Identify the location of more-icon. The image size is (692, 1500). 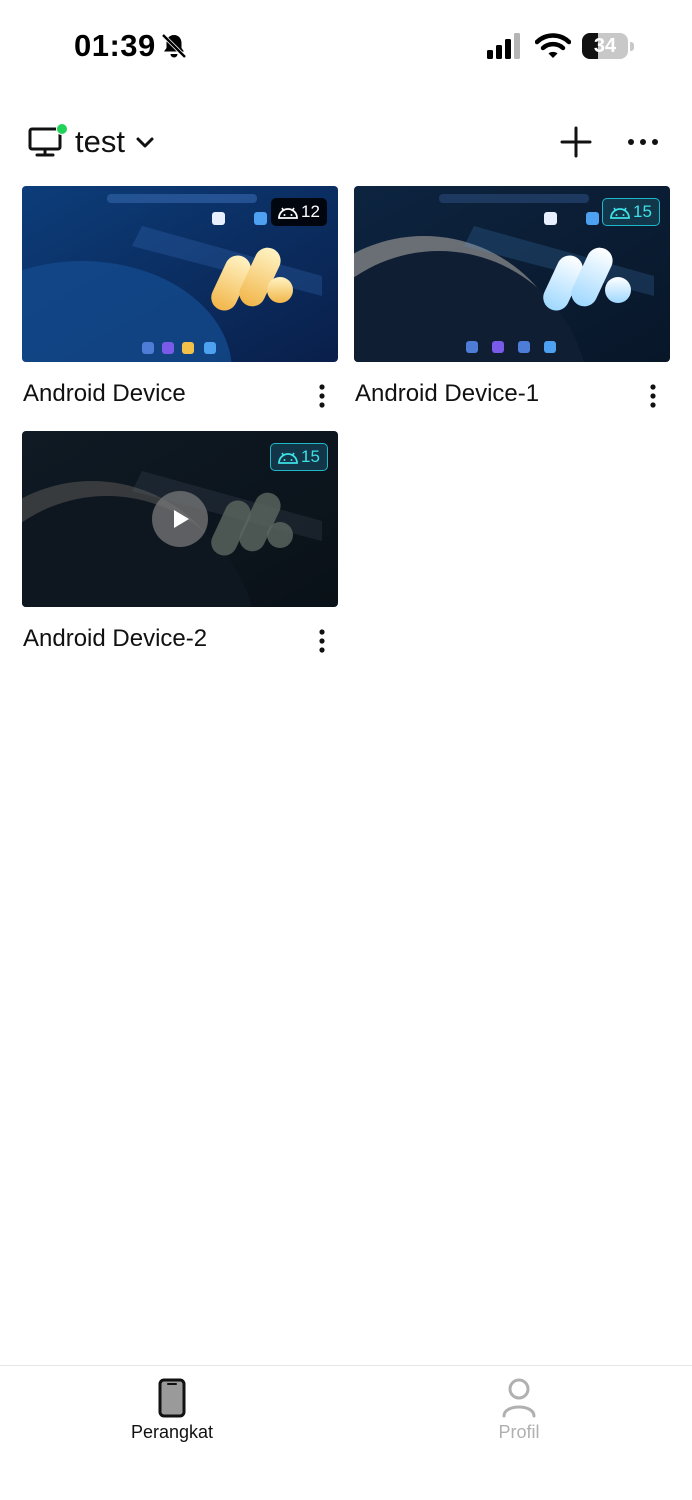
(643, 142).